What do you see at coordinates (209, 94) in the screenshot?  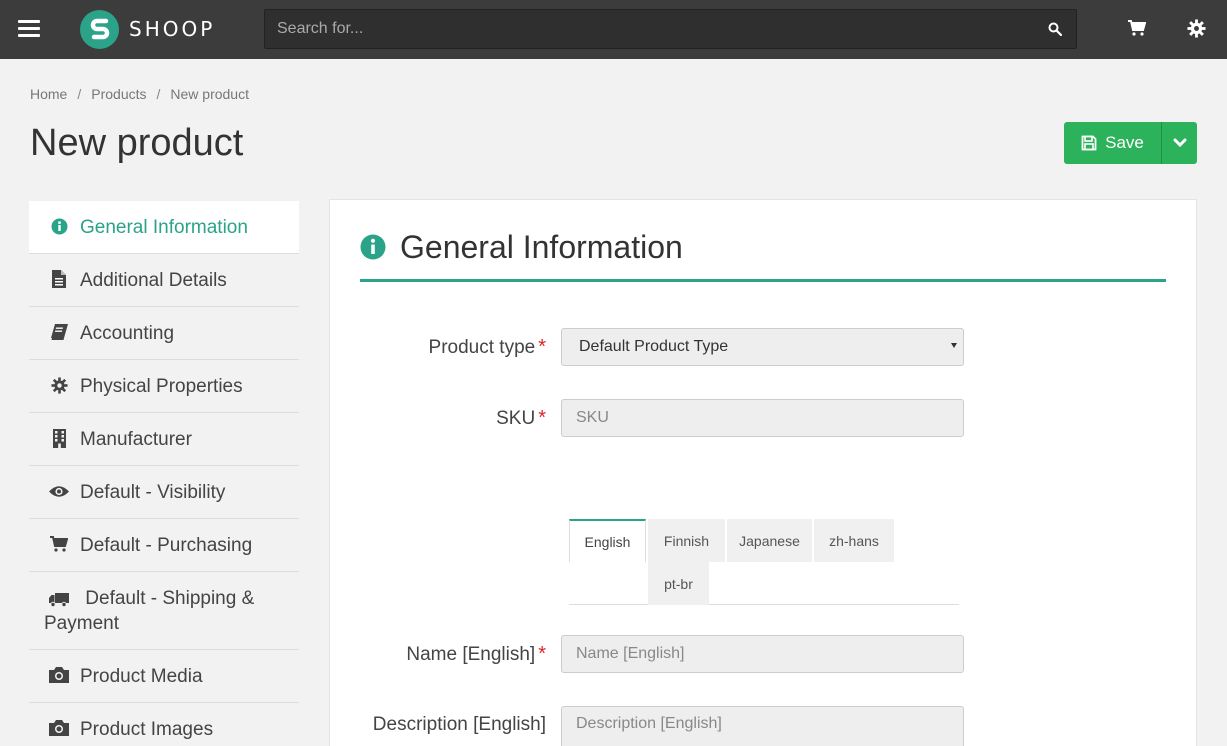 I see `breadcrumb-current: New product` at bounding box center [209, 94].